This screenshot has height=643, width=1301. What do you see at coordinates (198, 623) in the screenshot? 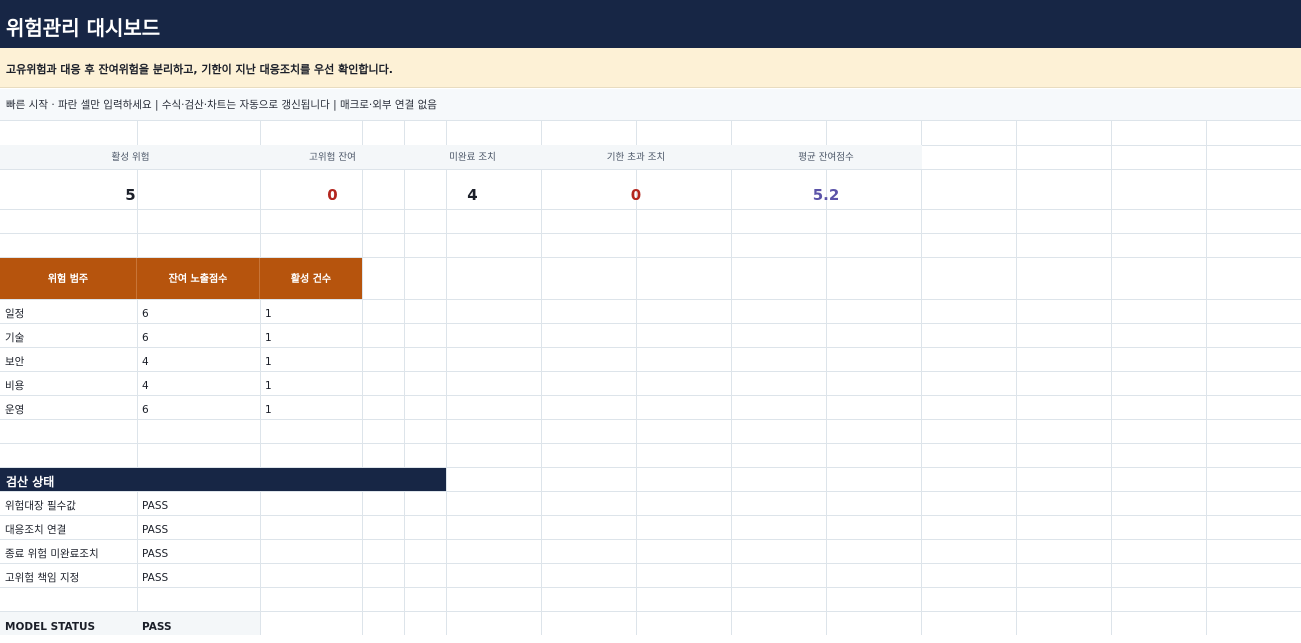
I see `model-status-value: PASS` at bounding box center [198, 623].